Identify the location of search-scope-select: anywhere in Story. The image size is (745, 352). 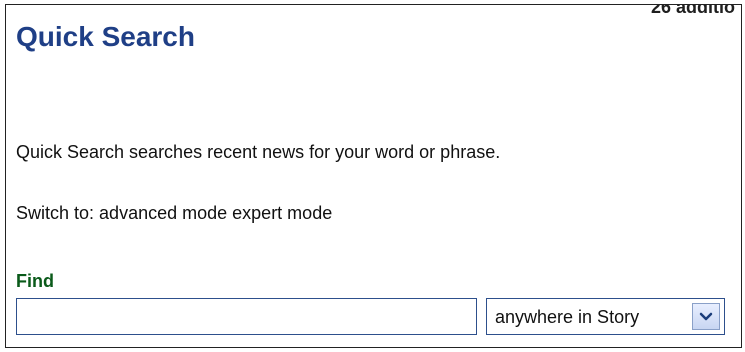
(605, 316).